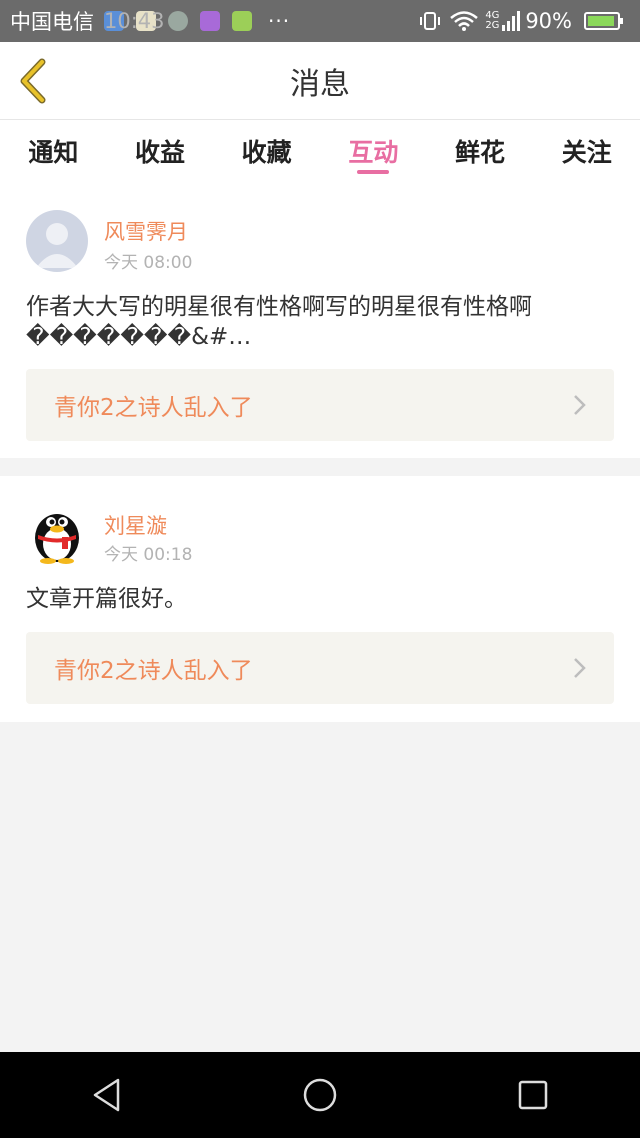 The width and height of the screenshot is (640, 1138). What do you see at coordinates (320, 84) in the screenshot?
I see `page-title: 消息` at bounding box center [320, 84].